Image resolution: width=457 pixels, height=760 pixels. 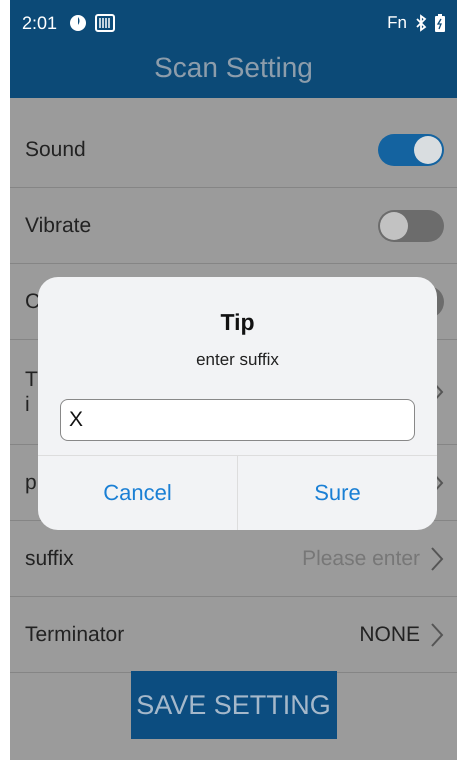 What do you see at coordinates (58, 226) in the screenshot?
I see `setting-label: Vibrate` at bounding box center [58, 226].